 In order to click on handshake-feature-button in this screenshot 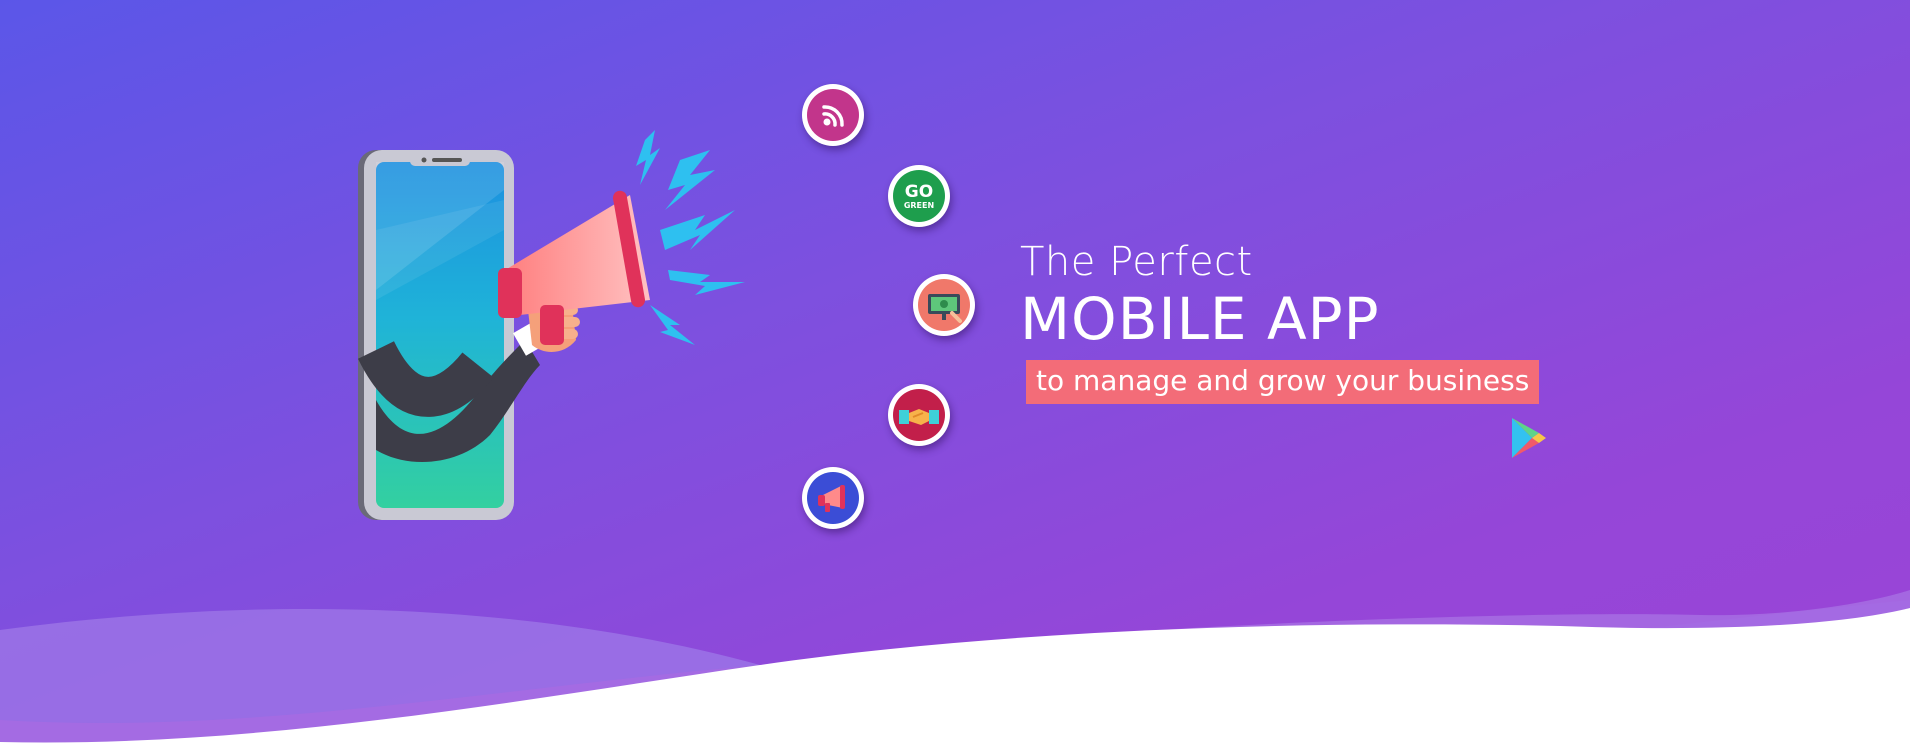, I will do `click(919, 415)`.